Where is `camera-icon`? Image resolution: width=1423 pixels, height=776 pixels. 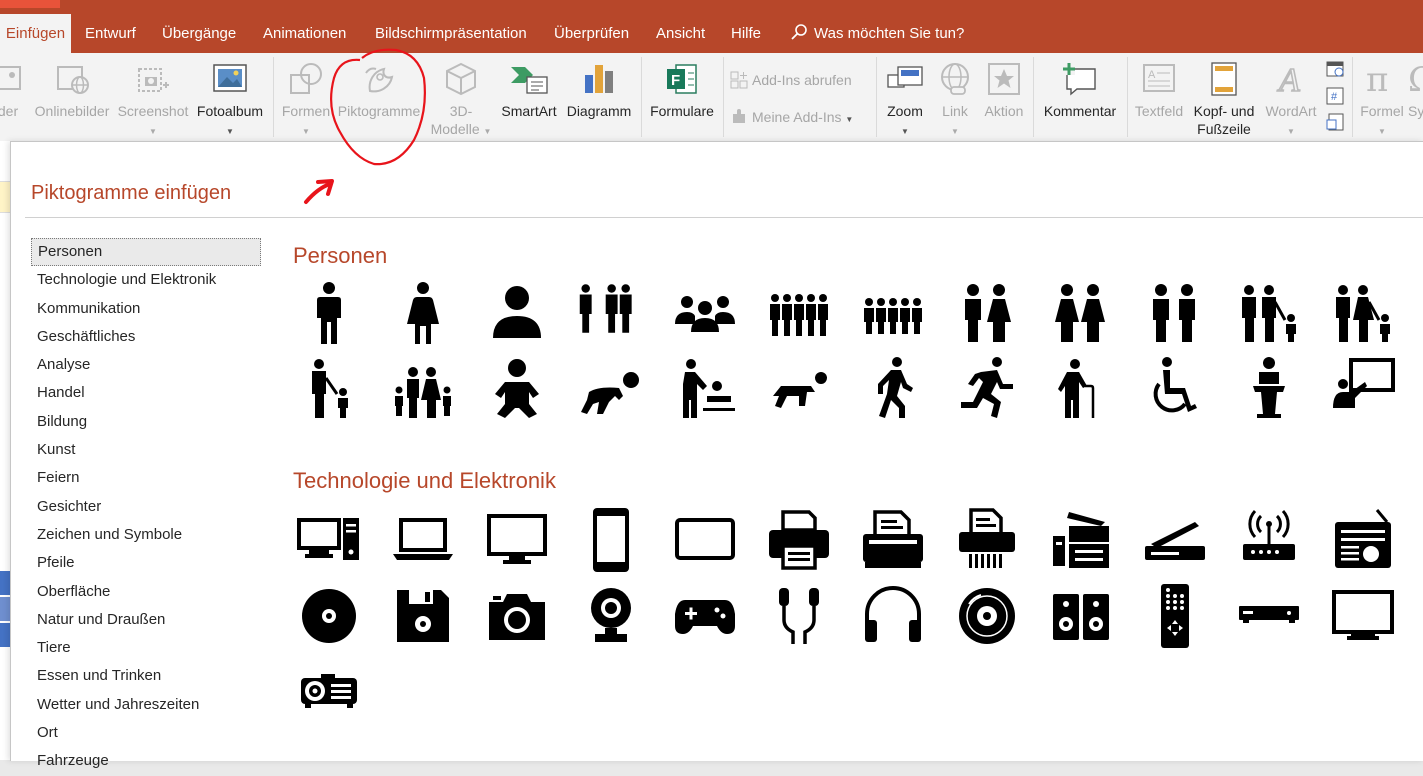 camera-icon is located at coordinates (517, 616).